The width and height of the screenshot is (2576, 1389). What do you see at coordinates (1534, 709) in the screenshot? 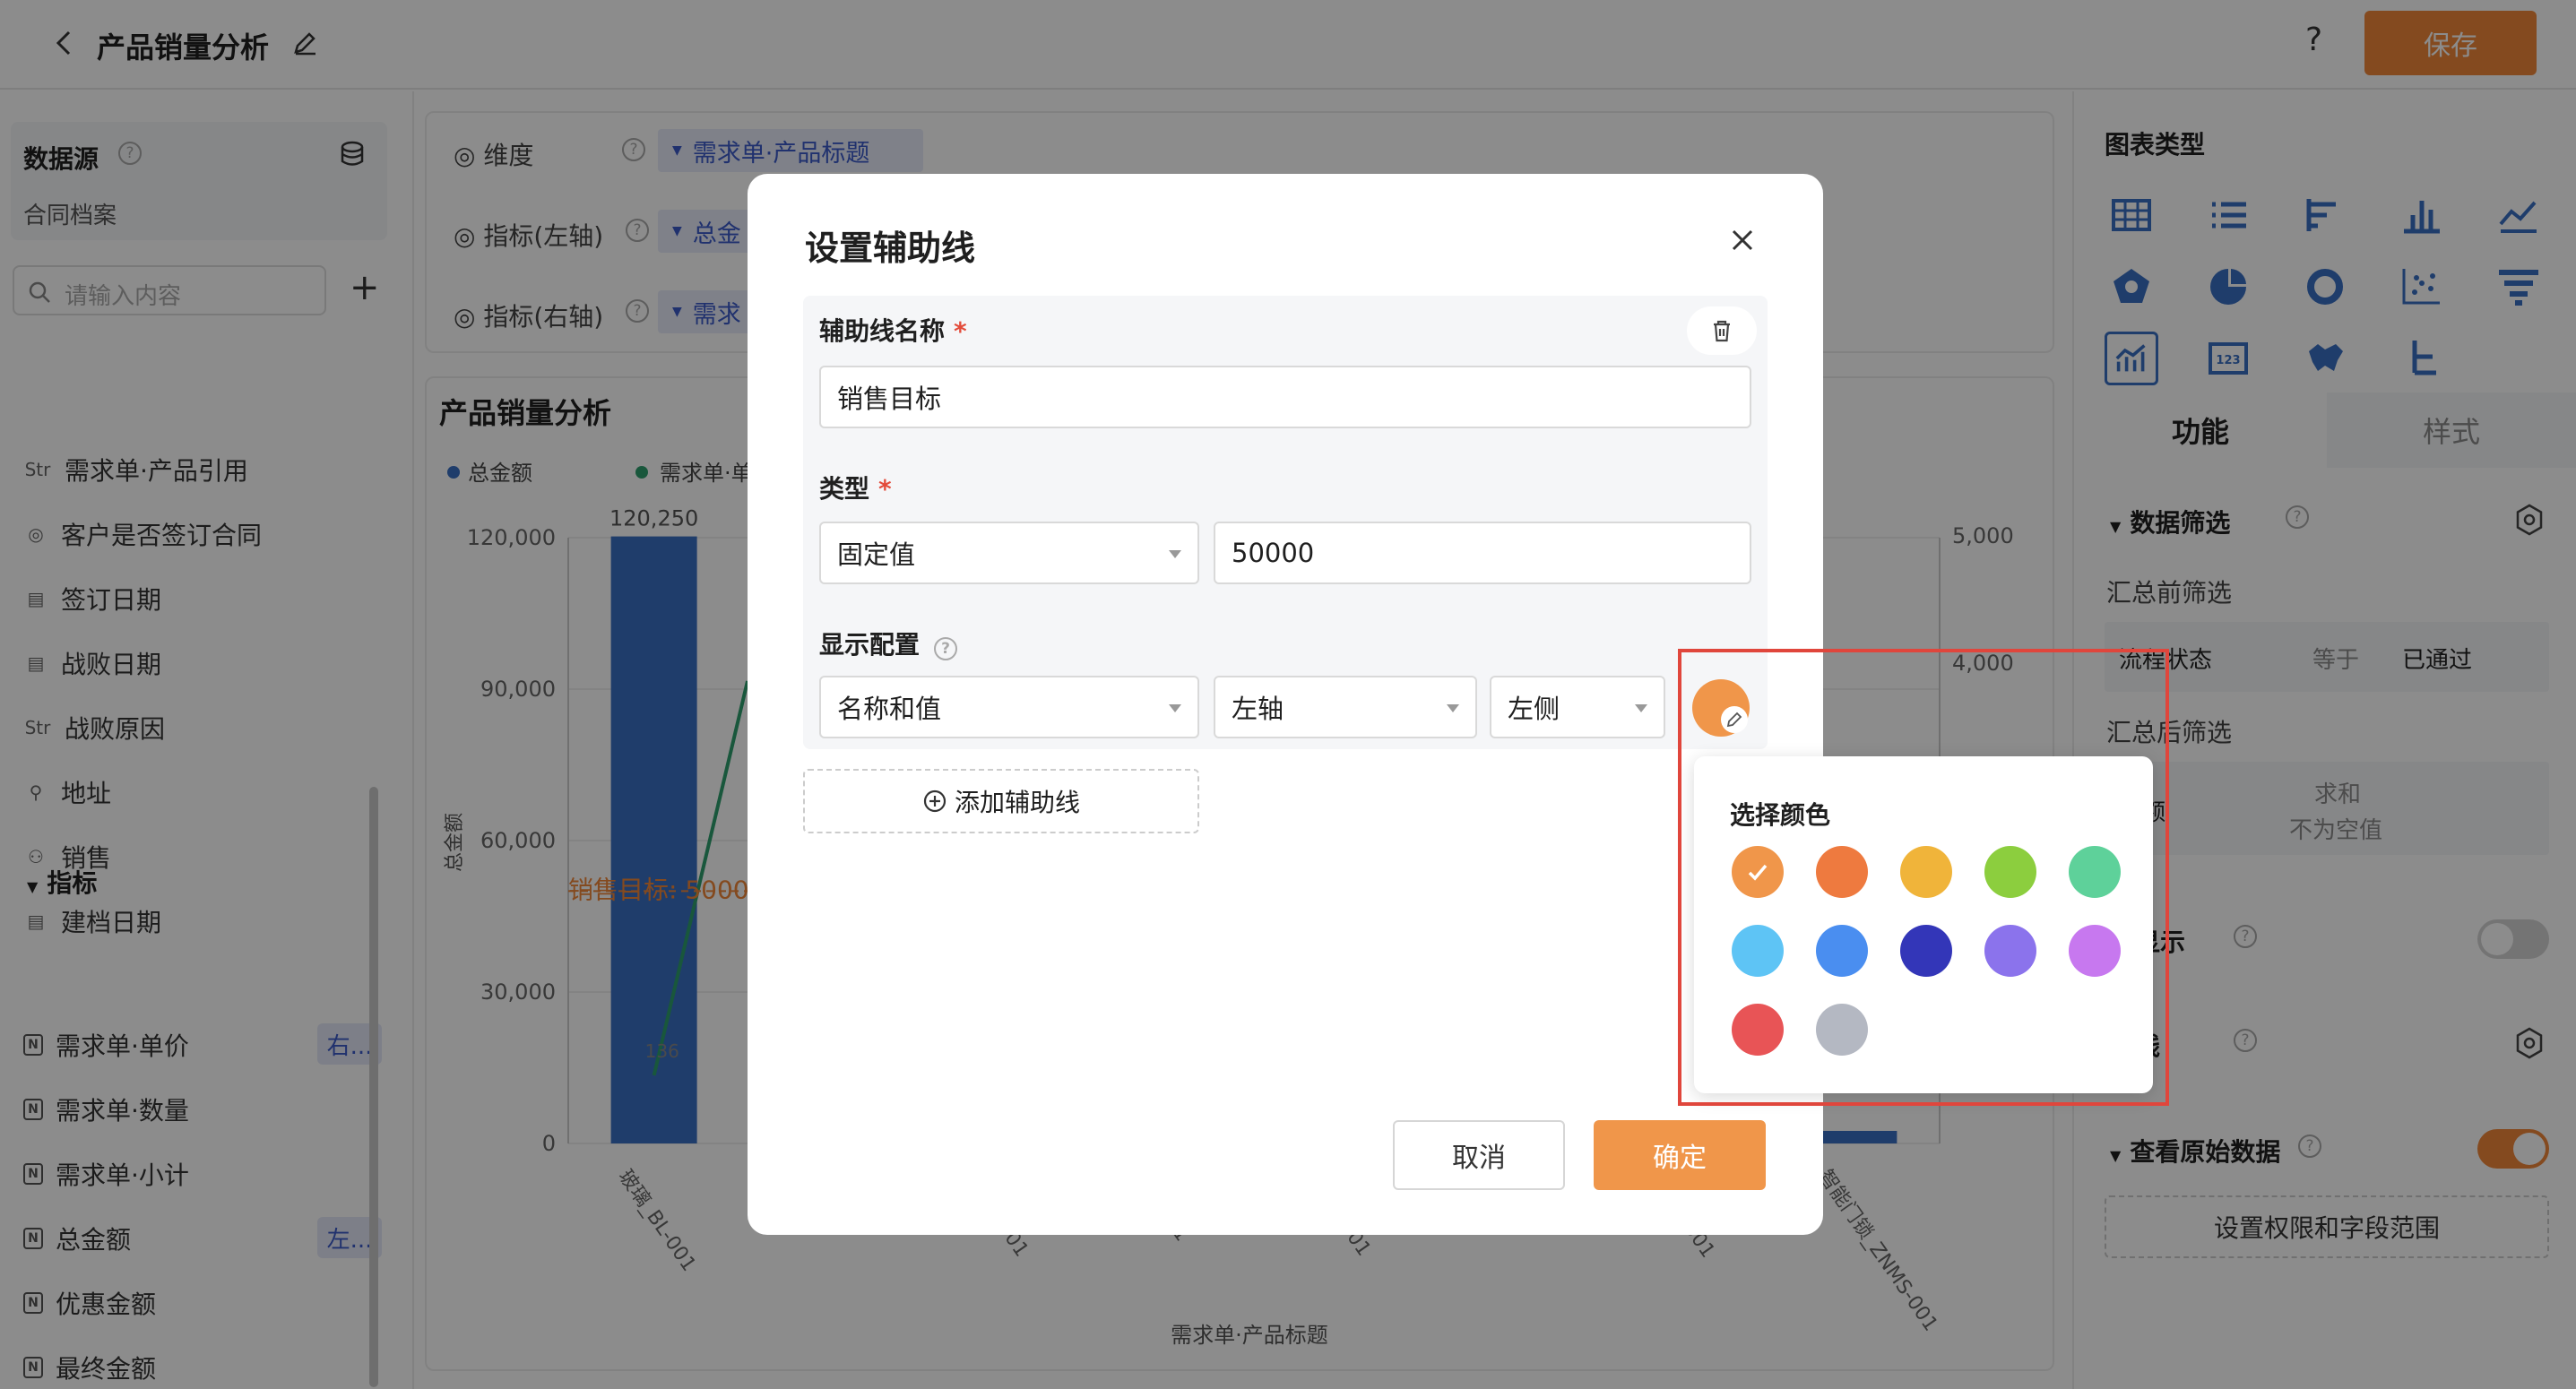
I see `position-value: 左侧` at bounding box center [1534, 709].